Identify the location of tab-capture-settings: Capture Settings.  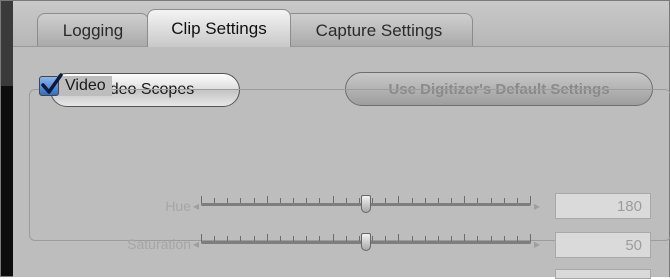
(379, 30).